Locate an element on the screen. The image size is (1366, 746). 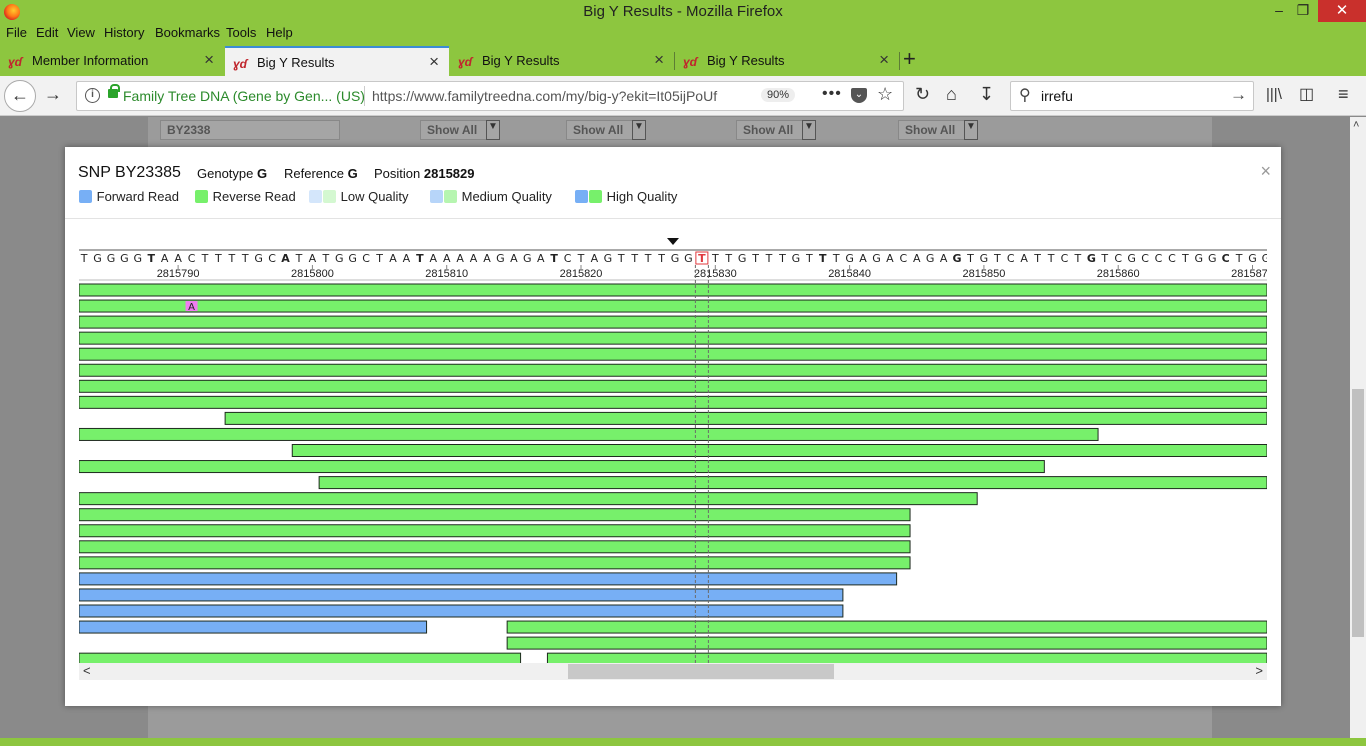
ruler-tick-label: 2815830 is located at coordinates (715, 274).